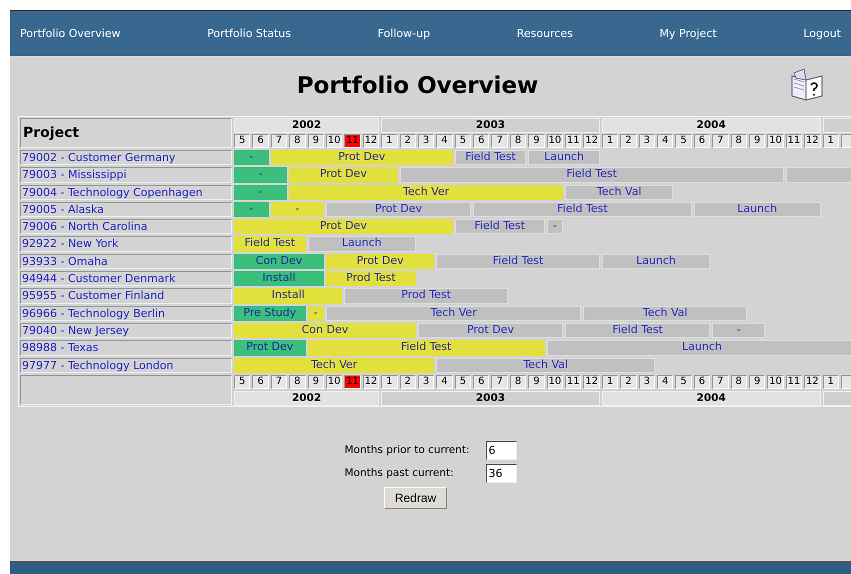 The width and height of the screenshot is (851, 574). Describe the element at coordinates (490, 125) in the screenshot. I see `year-header: 2003` at that location.